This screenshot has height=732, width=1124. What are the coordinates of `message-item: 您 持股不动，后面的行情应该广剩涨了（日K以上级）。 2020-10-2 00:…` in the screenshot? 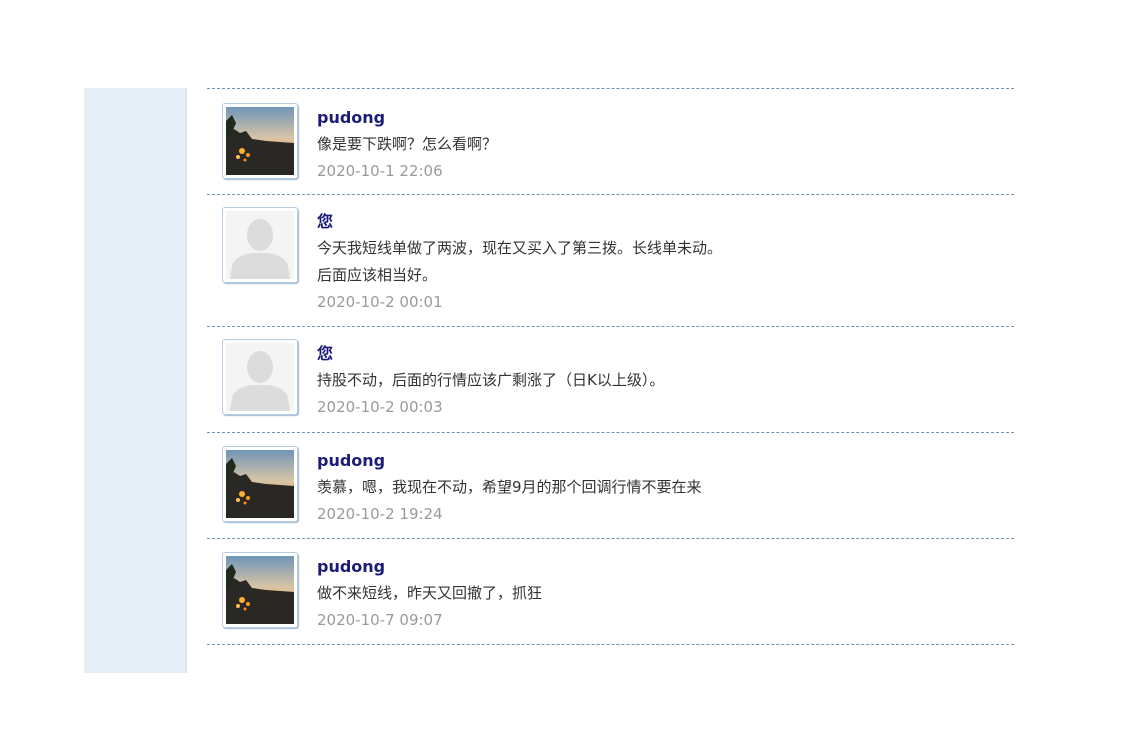 It's located at (610, 379).